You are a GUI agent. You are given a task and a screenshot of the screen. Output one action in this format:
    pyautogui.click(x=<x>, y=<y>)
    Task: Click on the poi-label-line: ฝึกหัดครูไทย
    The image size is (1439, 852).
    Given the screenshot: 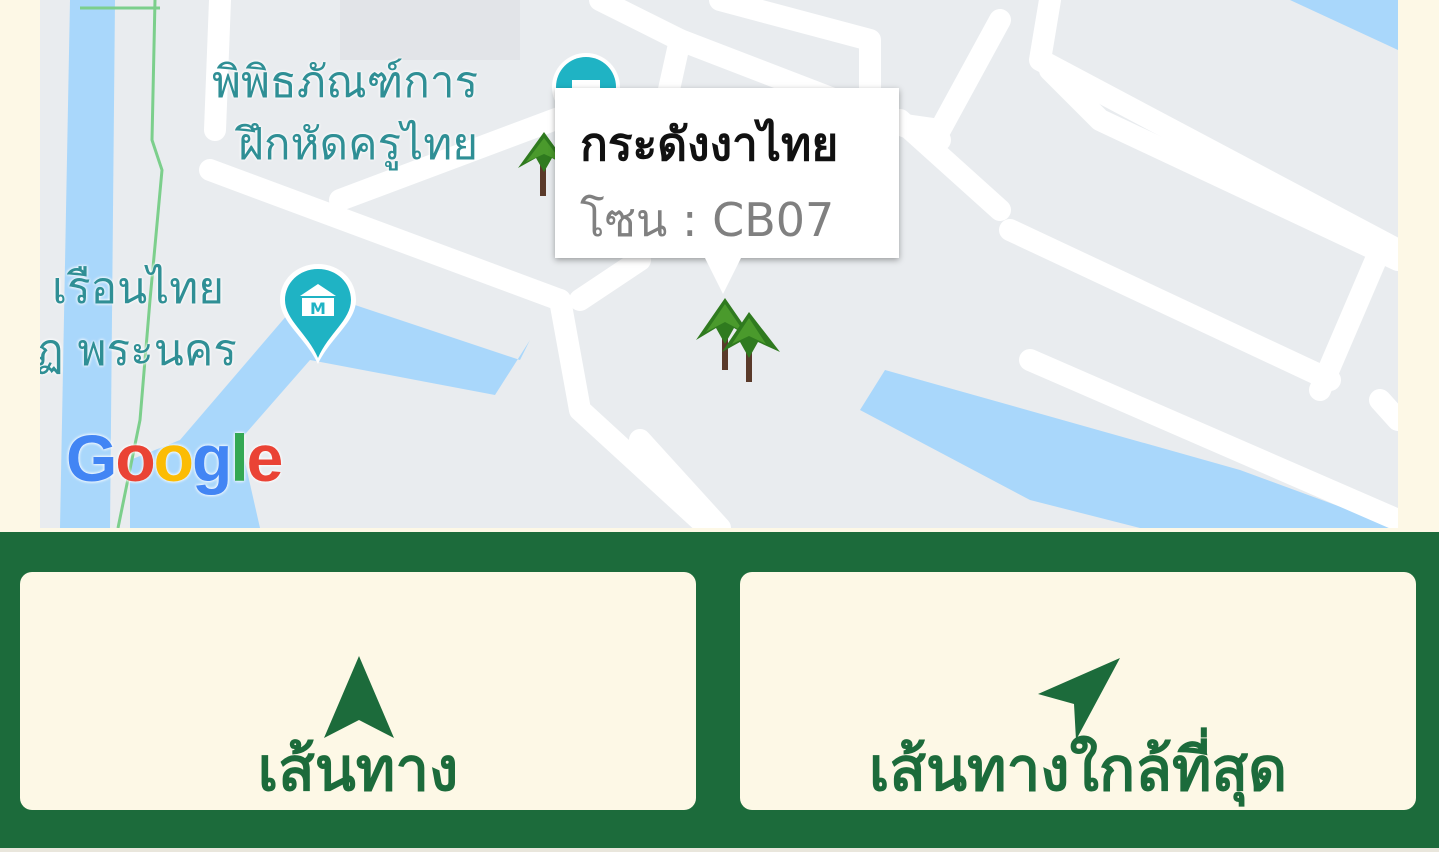 What is the action you would take?
    pyautogui.click(x=358, y=144)
    